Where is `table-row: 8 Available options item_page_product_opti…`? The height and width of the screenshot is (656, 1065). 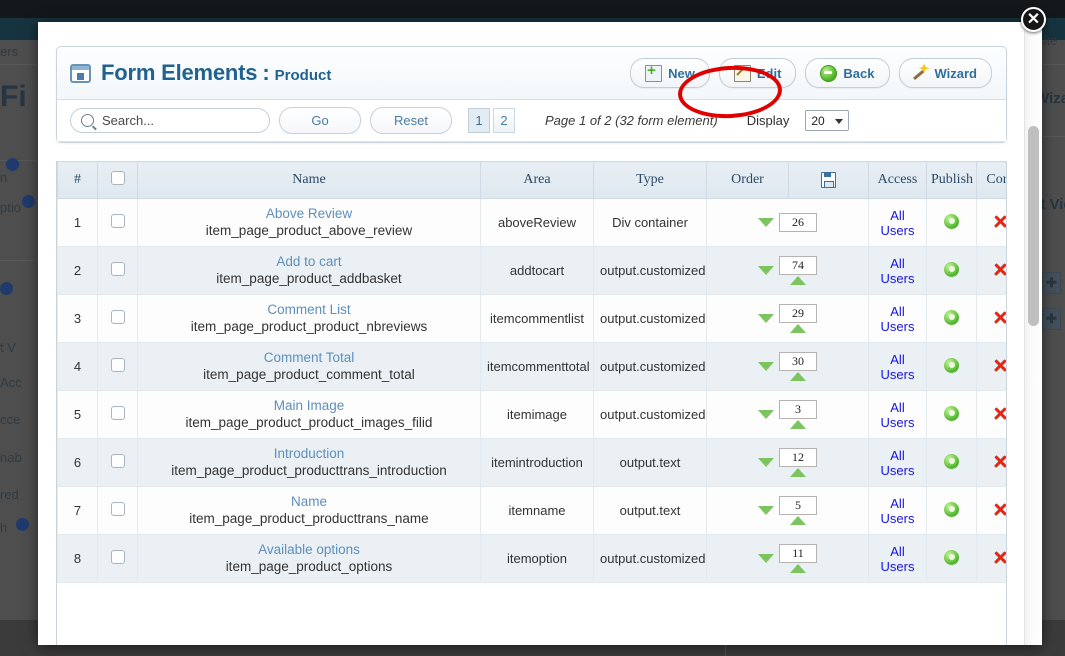
table-row: 8 Available options item_page_product_opti… is located at coordinates (531, 558).